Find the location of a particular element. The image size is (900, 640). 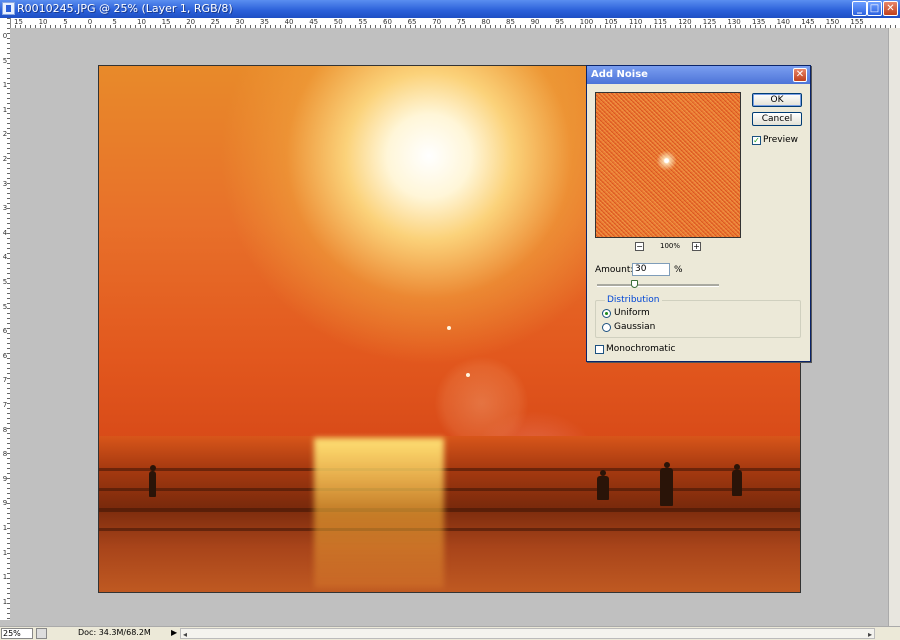

vertical-scrollbar is located at coordinates (894, 327).